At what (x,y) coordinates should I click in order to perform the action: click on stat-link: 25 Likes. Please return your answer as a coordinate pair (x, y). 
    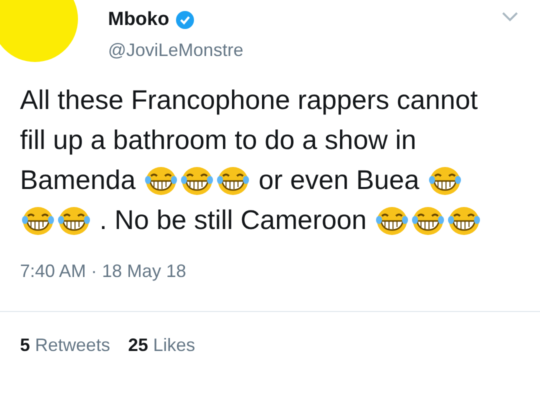
    Looking at the image, I should click on (162, 345).